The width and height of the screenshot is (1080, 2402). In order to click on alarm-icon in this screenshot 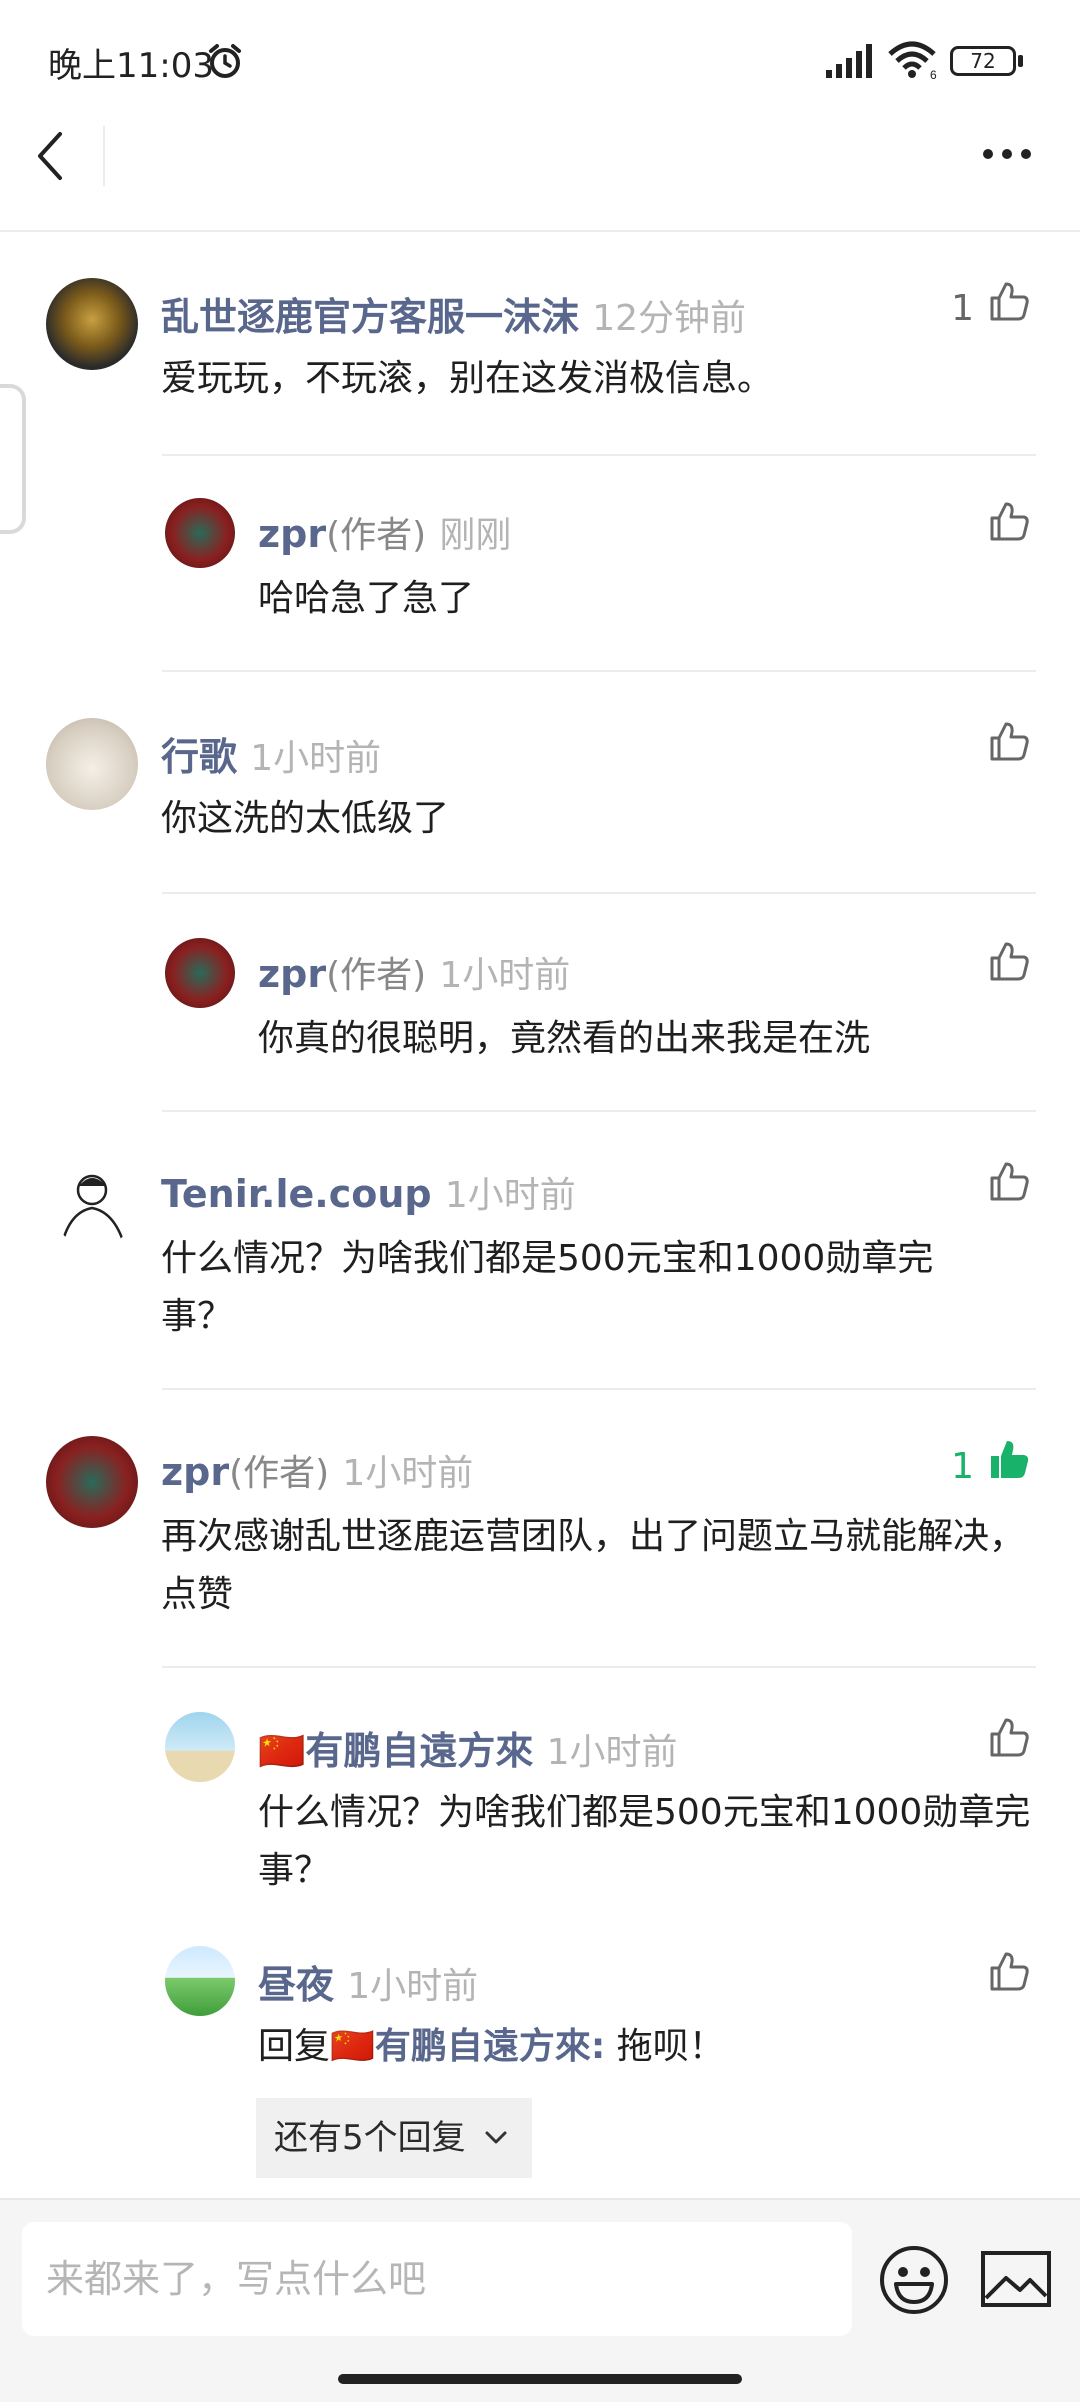, I will do `click(225, 61)`.